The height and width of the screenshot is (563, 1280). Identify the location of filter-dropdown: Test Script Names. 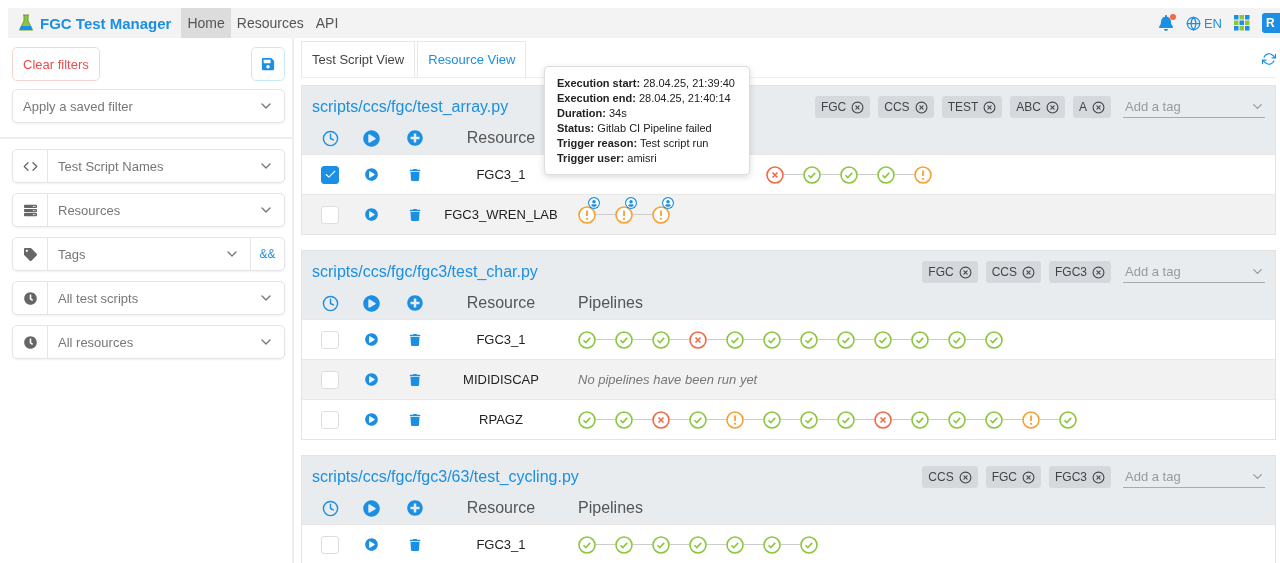
(148, 166).